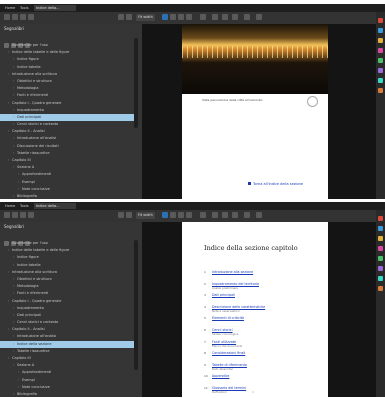  What do you see at coordinates (222, 330) in the screenshot?
I see `toc-link: Cenni storici` at bounding box center [222, 330].